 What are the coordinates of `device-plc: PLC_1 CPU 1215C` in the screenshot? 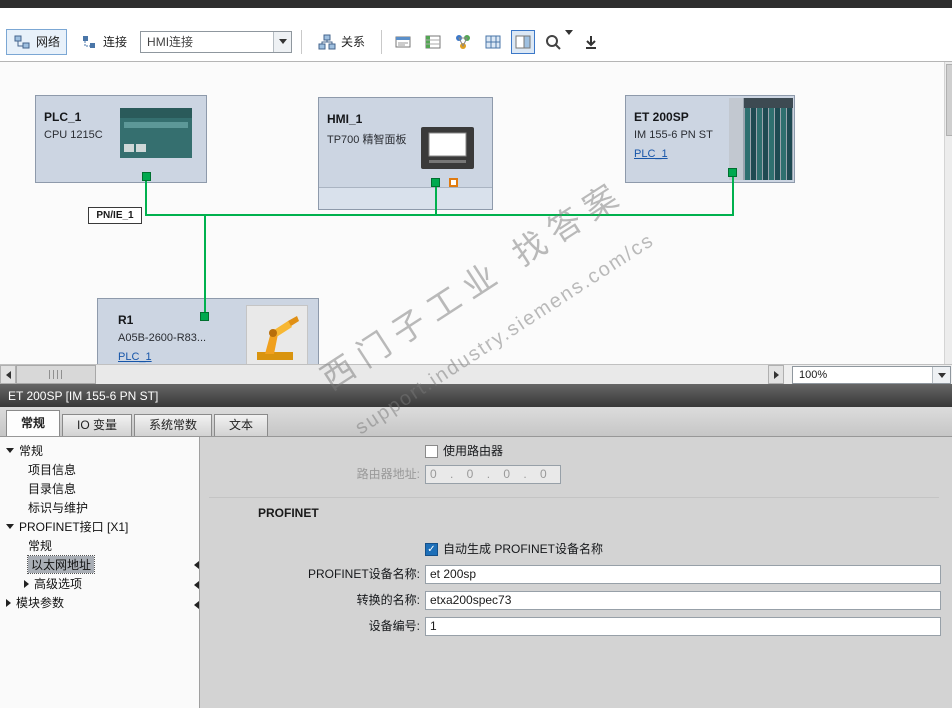 It's located at (121, 139).